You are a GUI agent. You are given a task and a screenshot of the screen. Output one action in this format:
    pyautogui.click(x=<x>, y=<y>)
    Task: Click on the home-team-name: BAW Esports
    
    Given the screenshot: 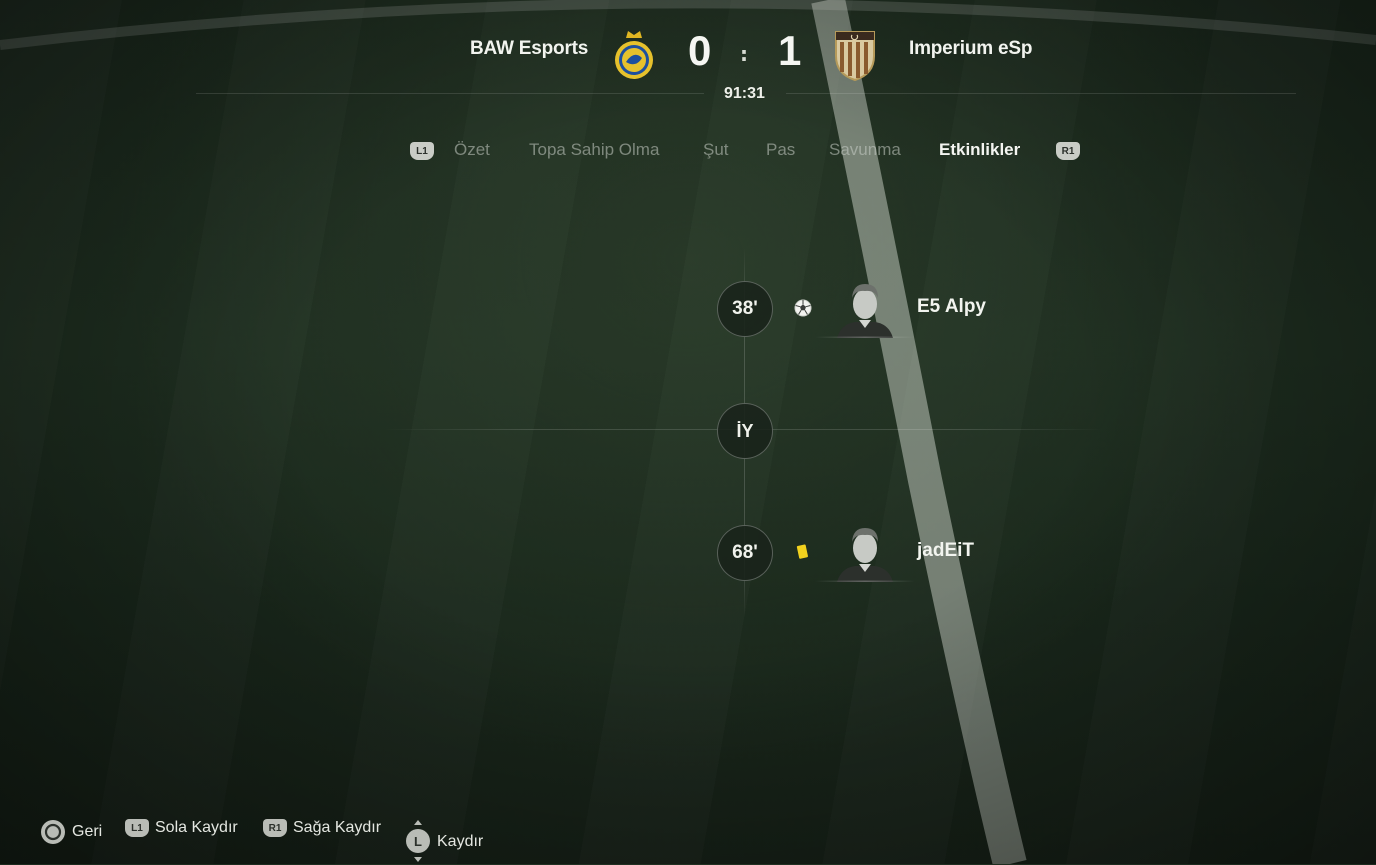 What is the action you would take?
    pyautogui.click(x=529, y=48)
    